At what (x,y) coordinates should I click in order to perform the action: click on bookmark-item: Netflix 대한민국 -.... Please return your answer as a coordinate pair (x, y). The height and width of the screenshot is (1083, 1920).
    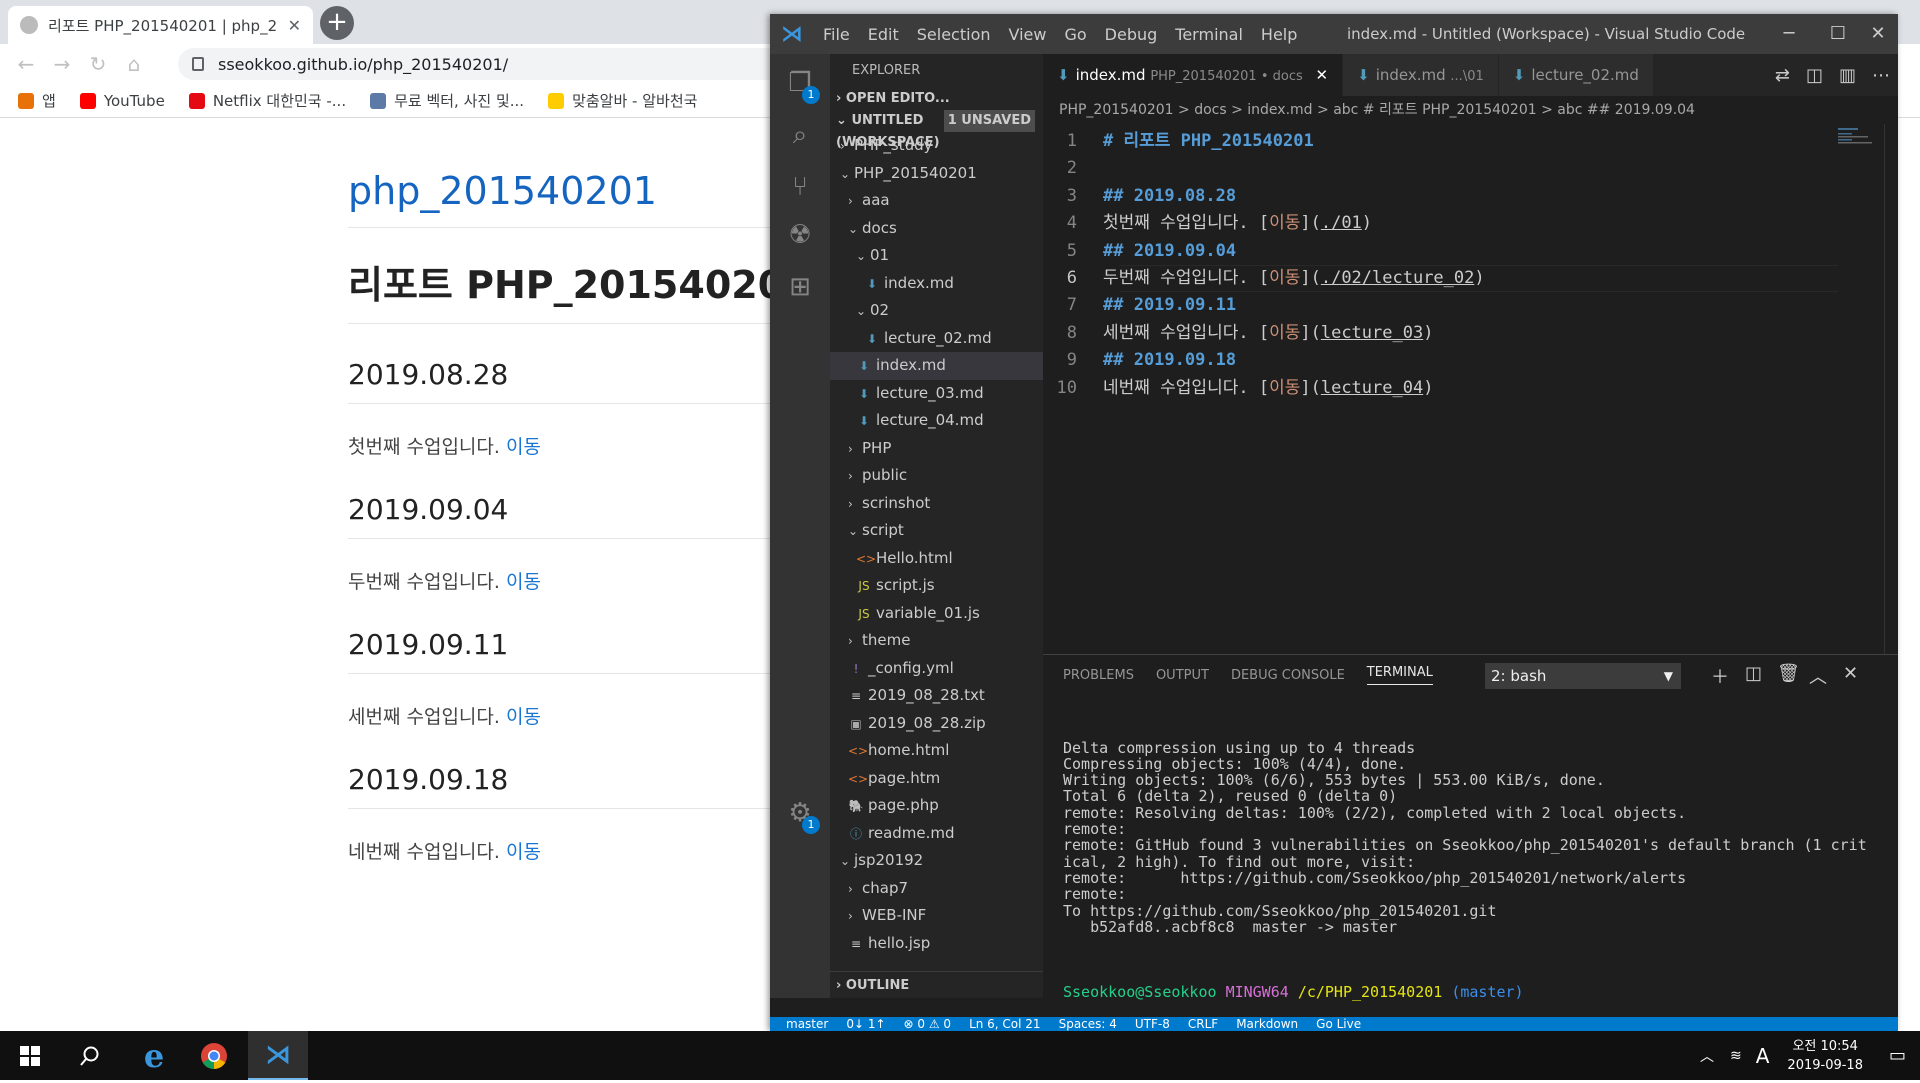
    Looking at the image, I should click on (267, 100).